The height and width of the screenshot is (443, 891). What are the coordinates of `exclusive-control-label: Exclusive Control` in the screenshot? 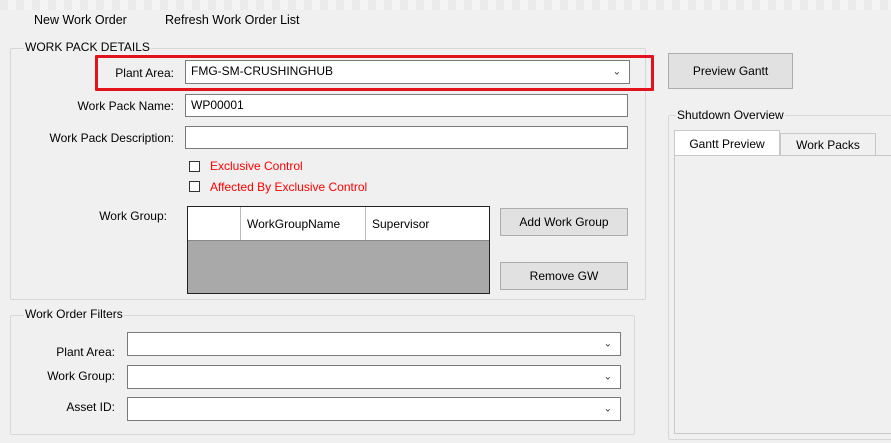 It's located at (256, 166).